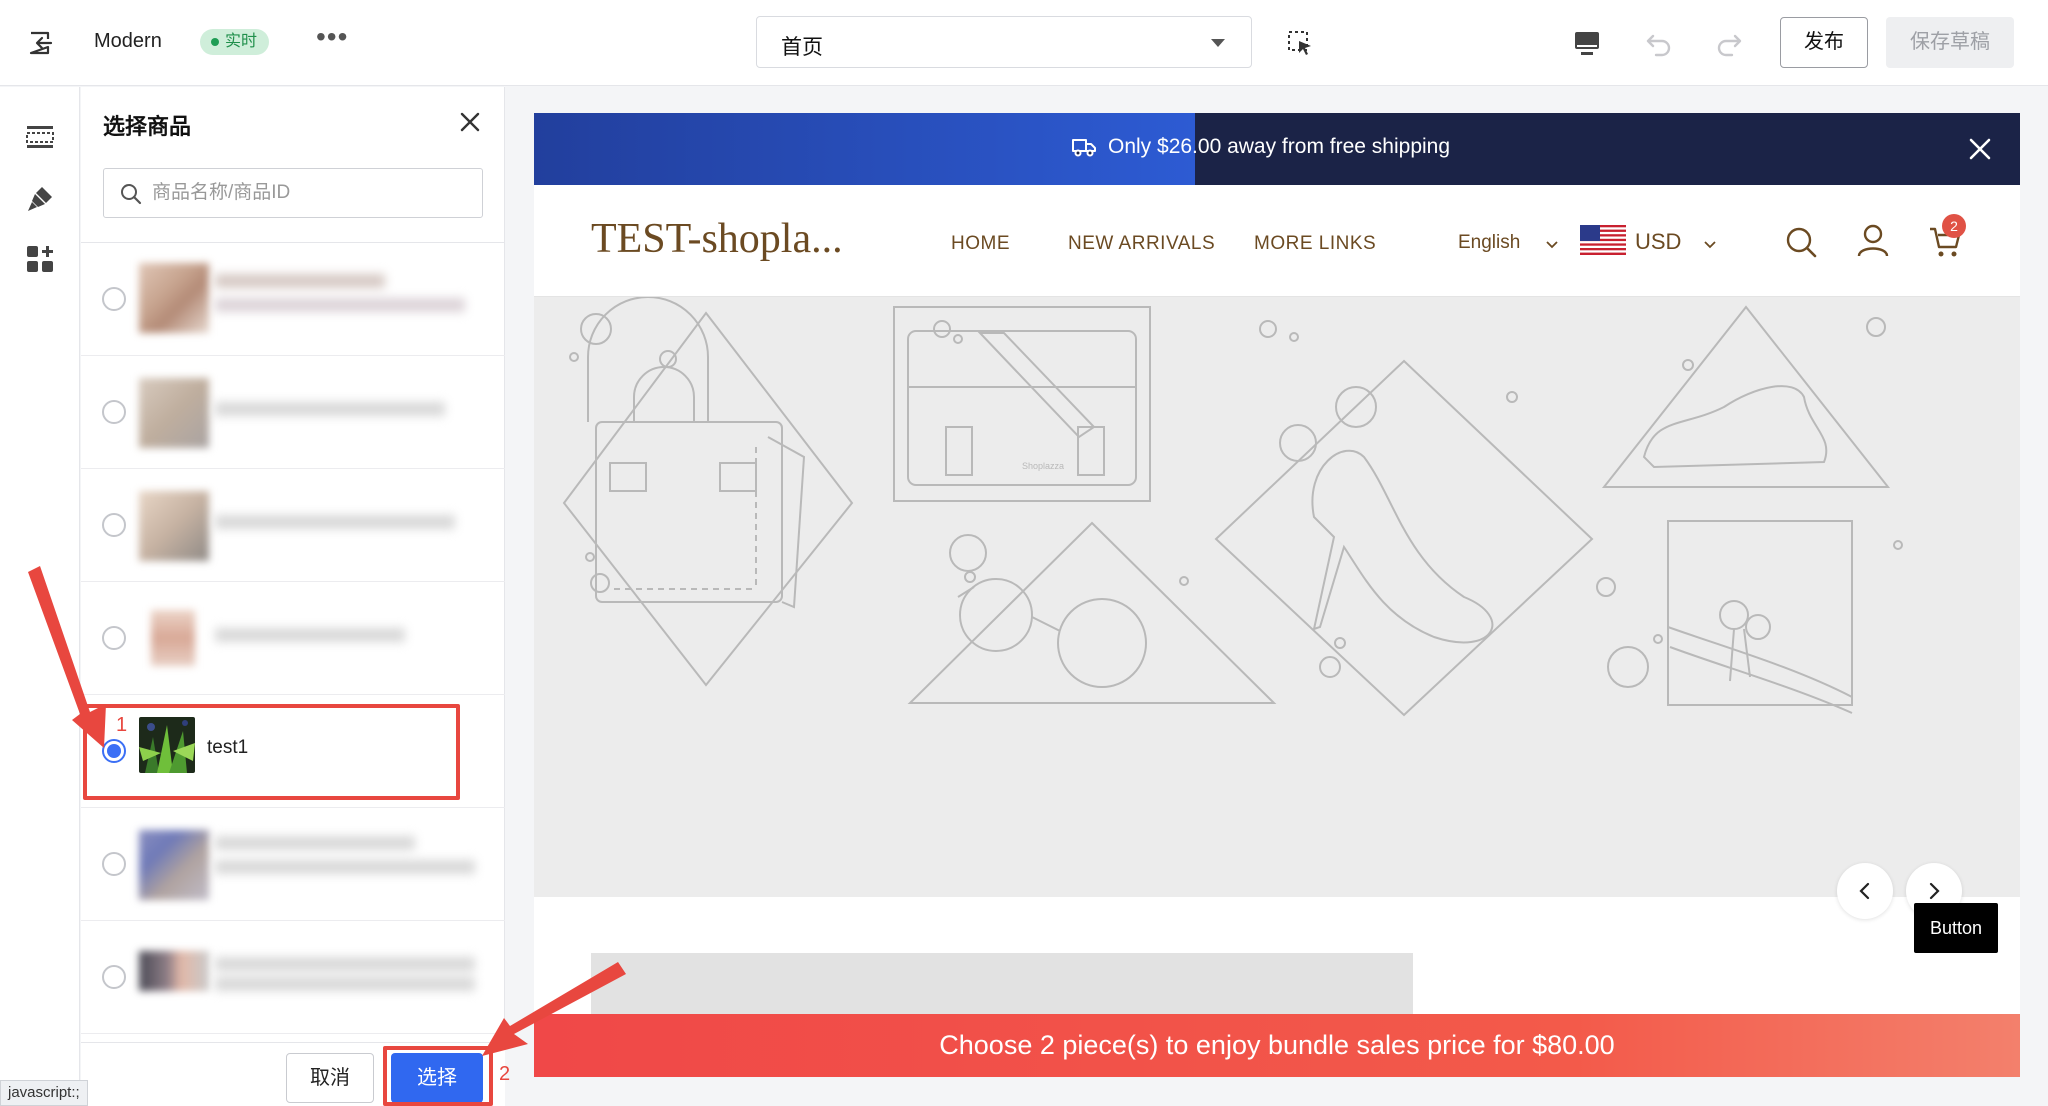 This screenshot has height=1106, width=2048. Describe the element at coordinates (1603, 240) in the screenshot. I see `us-flag-icon` at that location.